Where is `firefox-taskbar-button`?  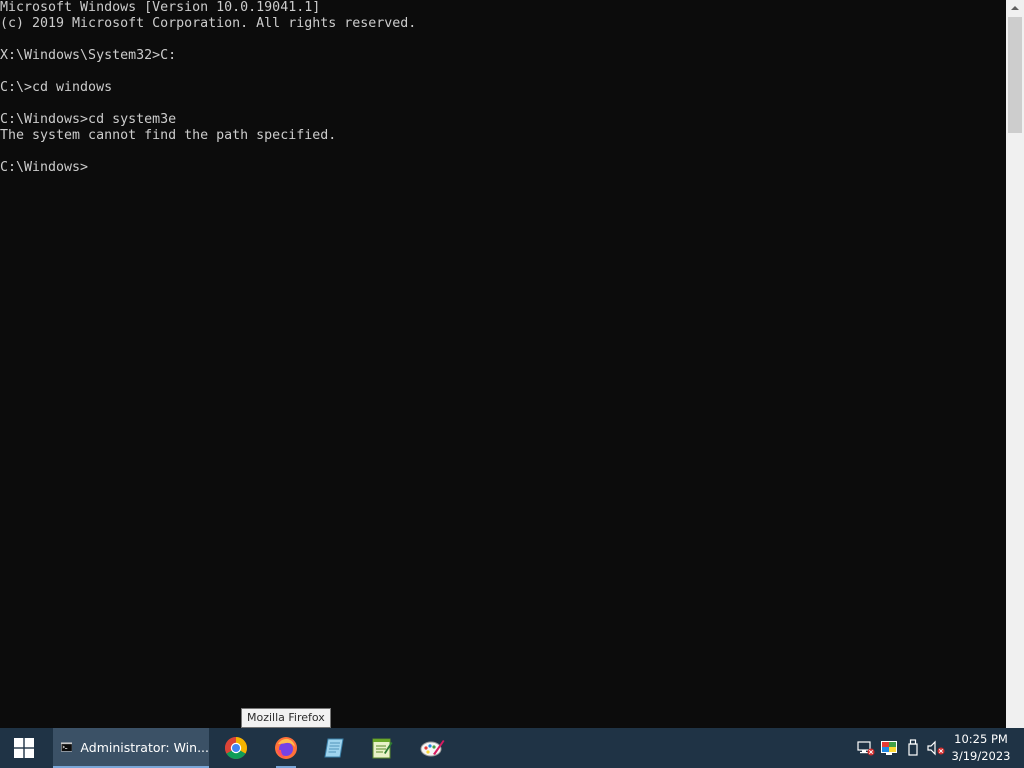
firefox-taskbar-button is located at coordinates (286, 748).